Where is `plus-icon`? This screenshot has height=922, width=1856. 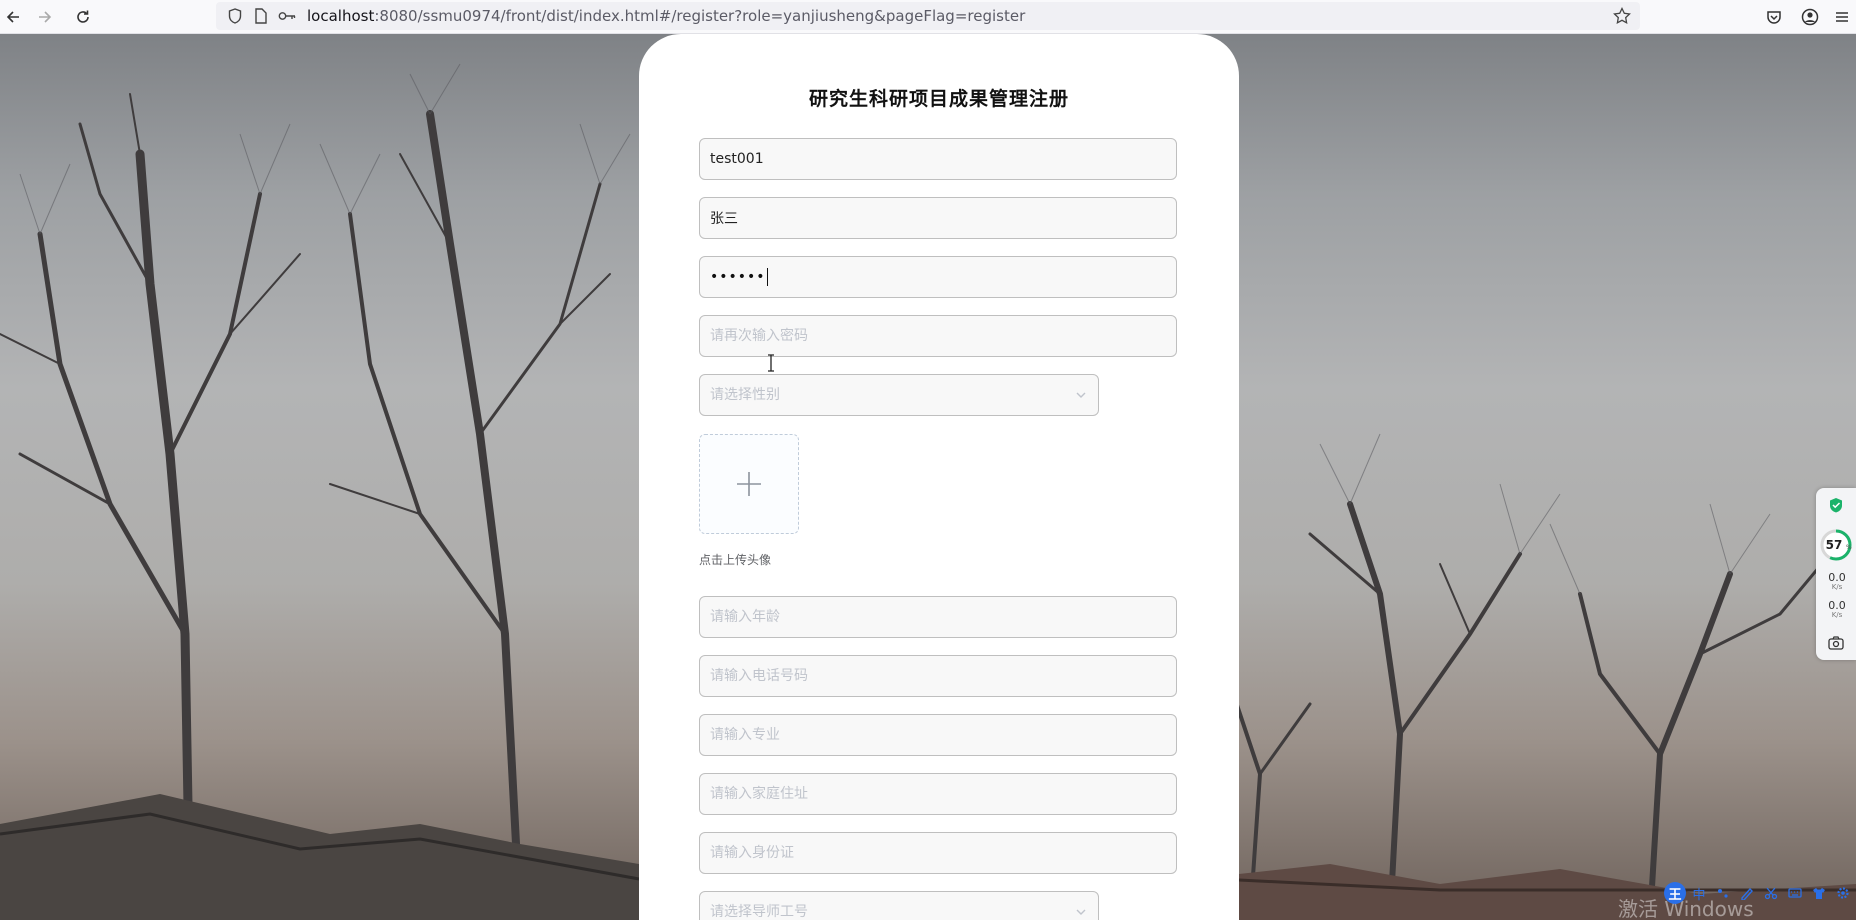
plus-icon is located at coordinates (749, 484).